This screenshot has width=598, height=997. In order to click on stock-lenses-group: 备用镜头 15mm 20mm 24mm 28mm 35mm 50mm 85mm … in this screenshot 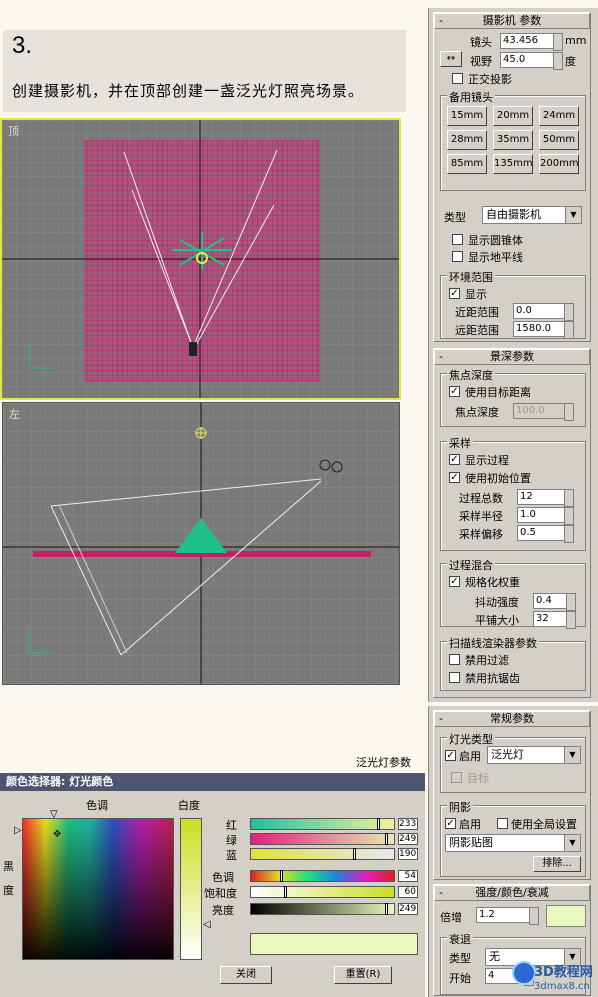, I will do `click(513, 140)`.